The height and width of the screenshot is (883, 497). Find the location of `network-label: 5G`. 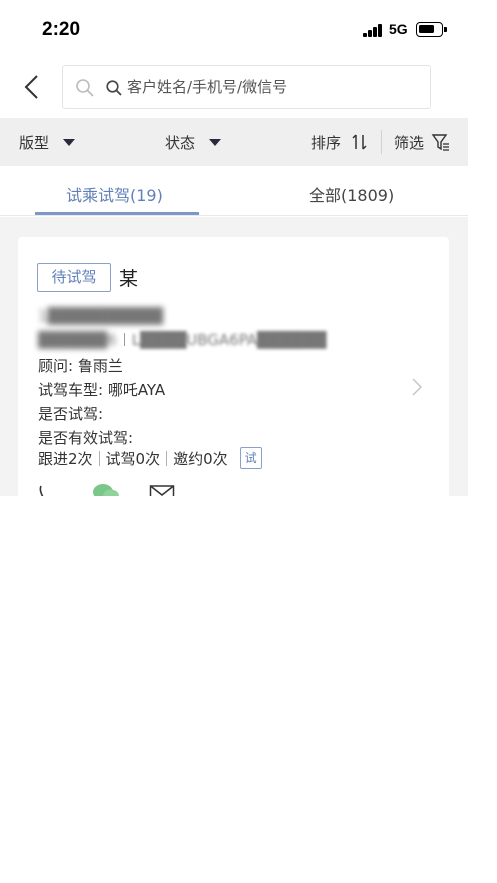

network-label: 5G is located at coordinates (398, 29).